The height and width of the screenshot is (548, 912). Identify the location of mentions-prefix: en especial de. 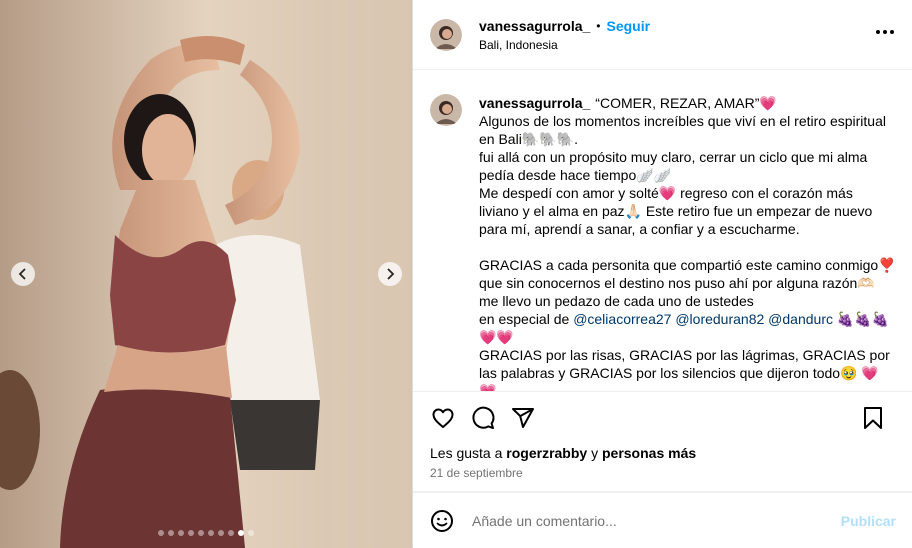
(524, 319).